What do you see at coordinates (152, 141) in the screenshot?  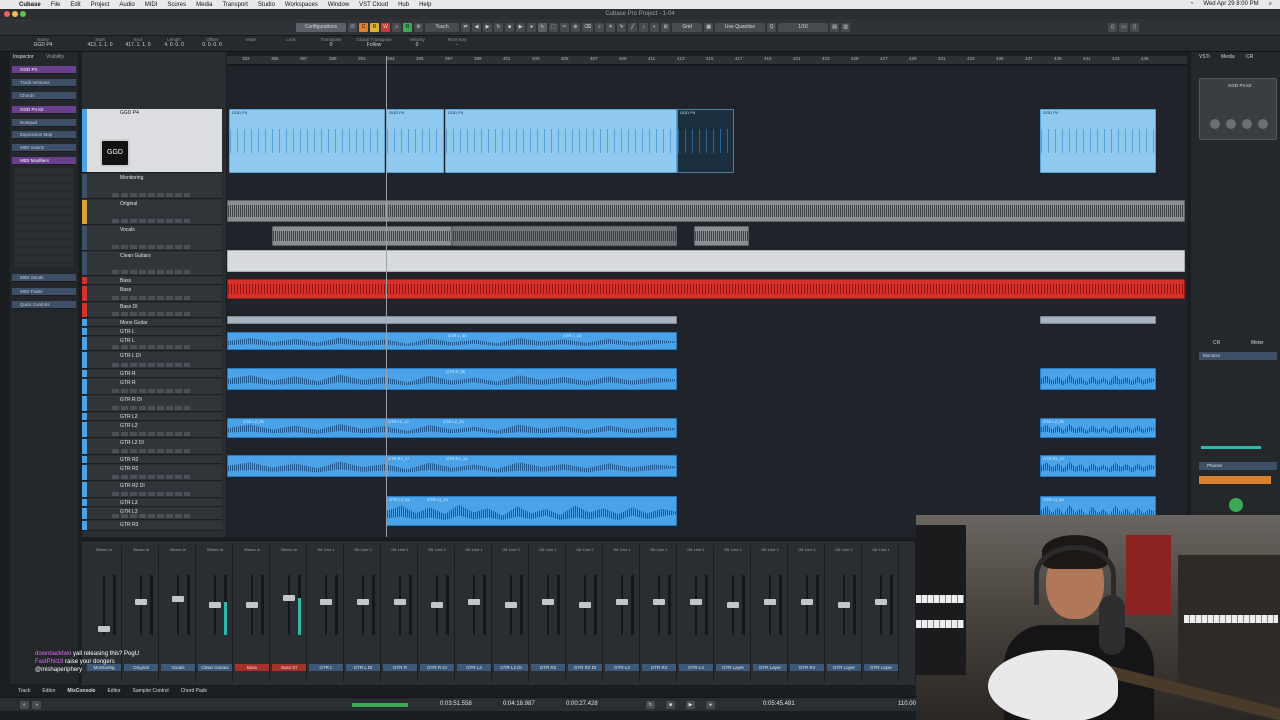 I see `track-header: GGD P4 GGD` at bounding box center [152, 141].